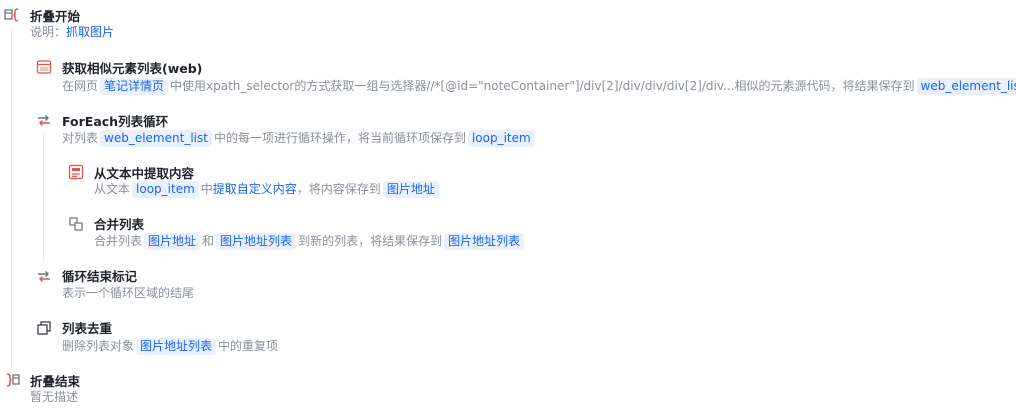 This screenshot has width=1016, height=414. What do you see at coordinates (370, 241) in the screenshot?
I see `desc-text: 到新的列表，将结果保存到` at bounding box center [370, 241].